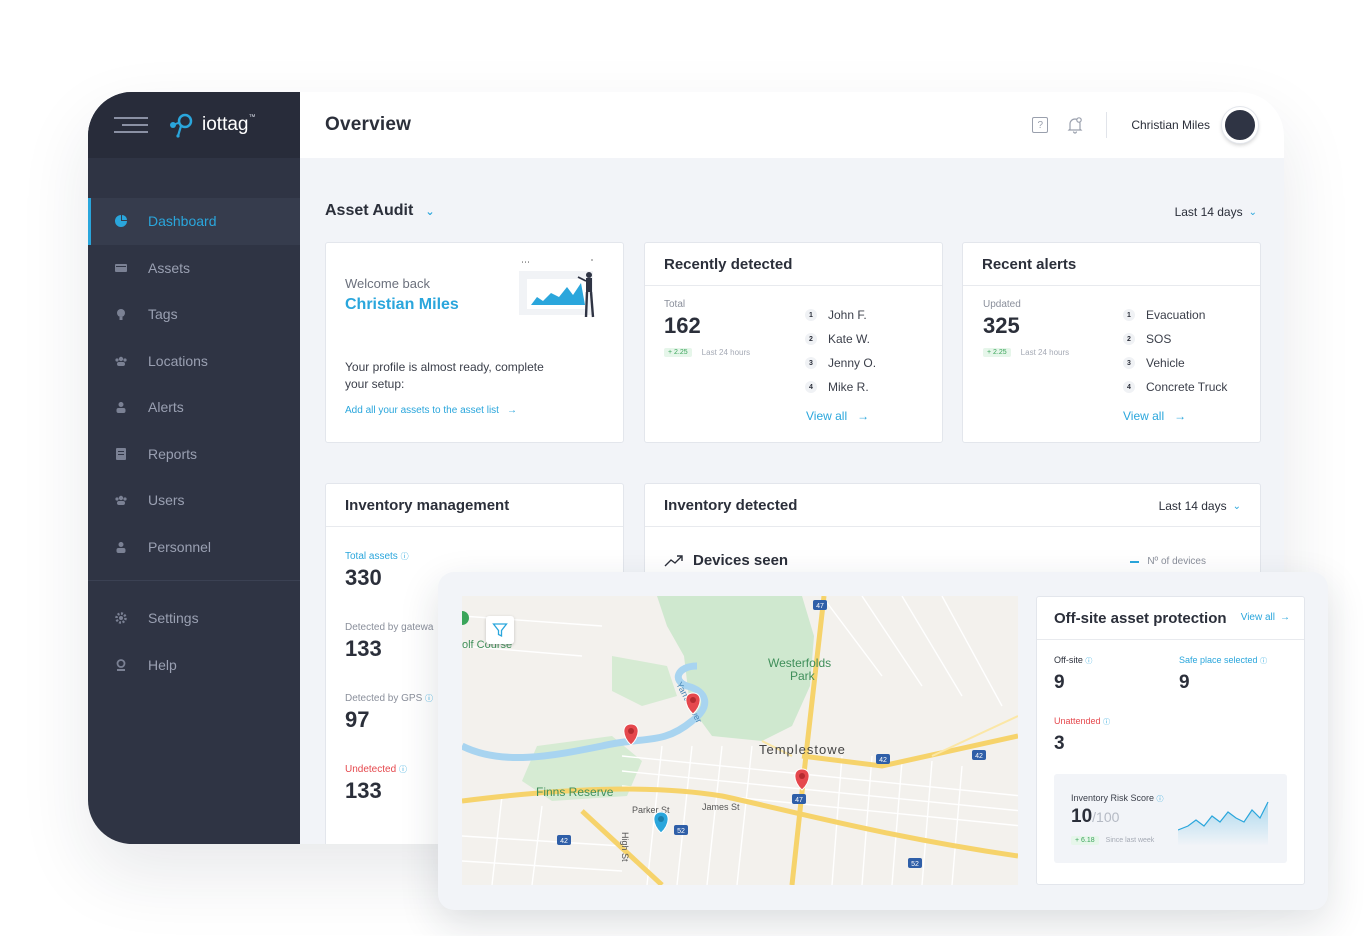 The width and height of the screenshot is (1372, 936). I want to click on stat-label: Detected by GPS ⓘ, so click(389, 698).